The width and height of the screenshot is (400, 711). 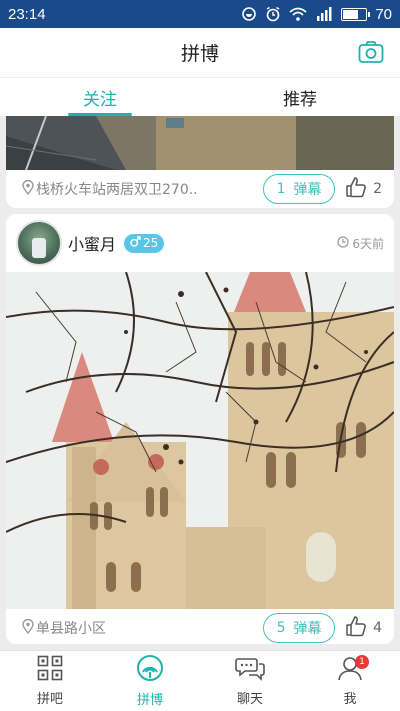 I want to click on like-count: 4, so click(x=377, y=628).